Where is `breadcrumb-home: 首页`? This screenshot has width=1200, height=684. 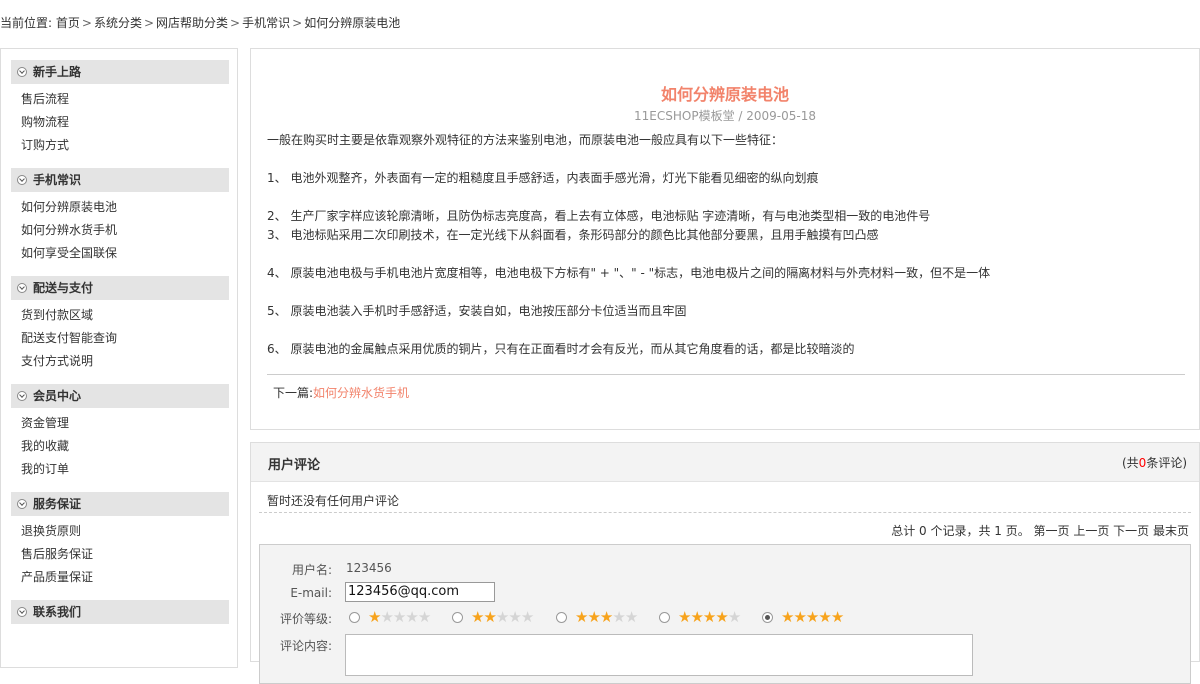
breadcrumb-home: 首页 is located at coordinates (68, 23).